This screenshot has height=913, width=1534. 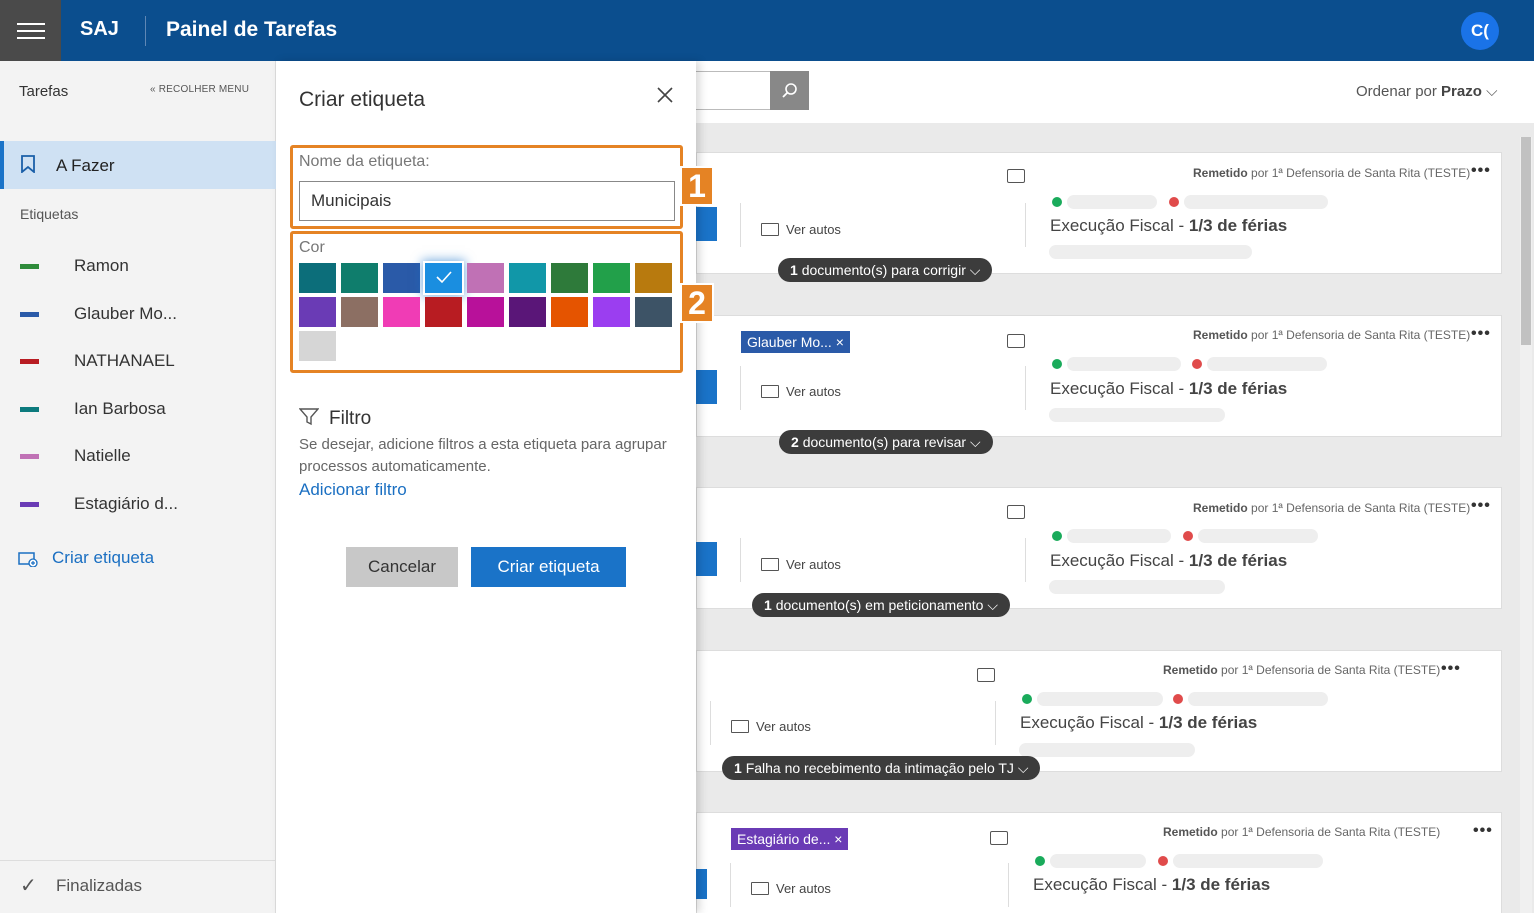 What do you see at coordinates (353, 490) in the screenshot?
I see `add-filter-link: Adicionar filtro` at bounding box center [353, 490].